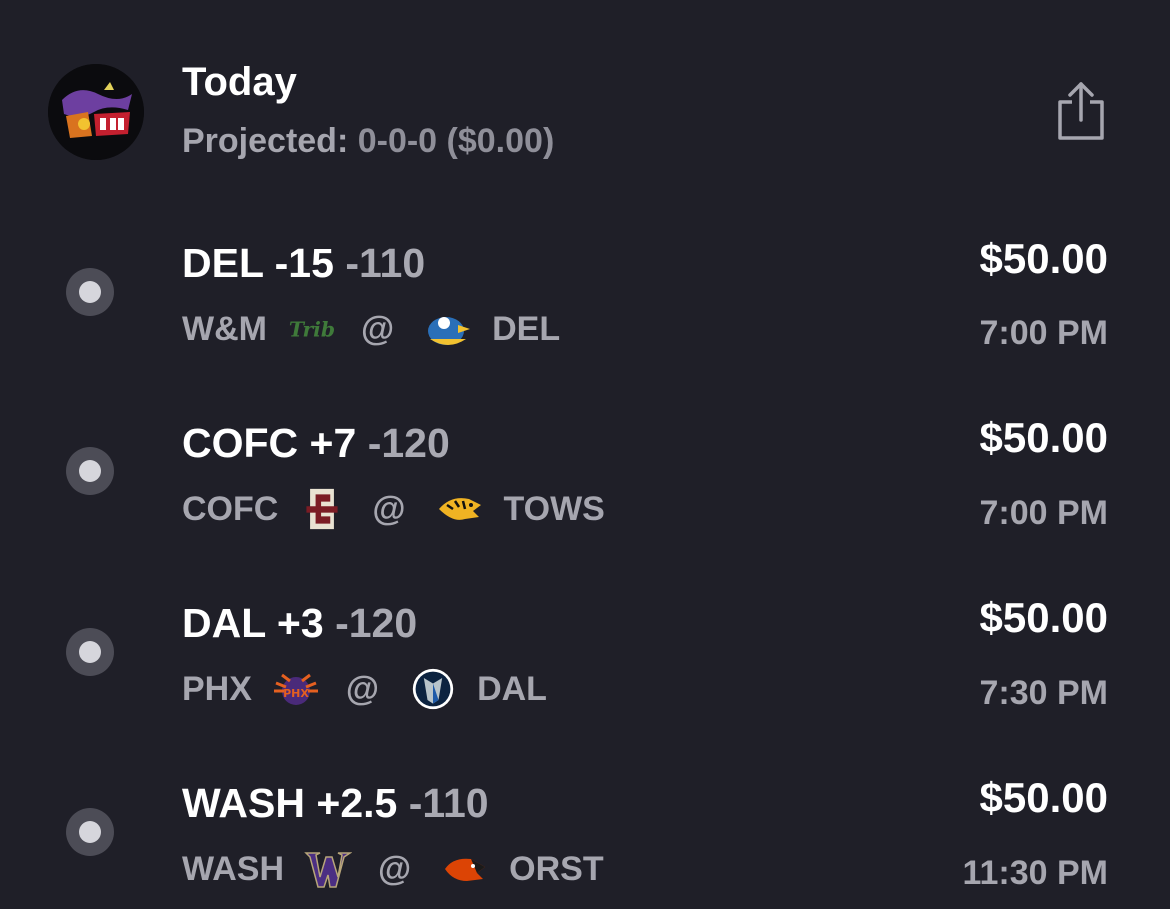  I want to click on bet-pick: WASH +2.5 -110, so click(335, 803).